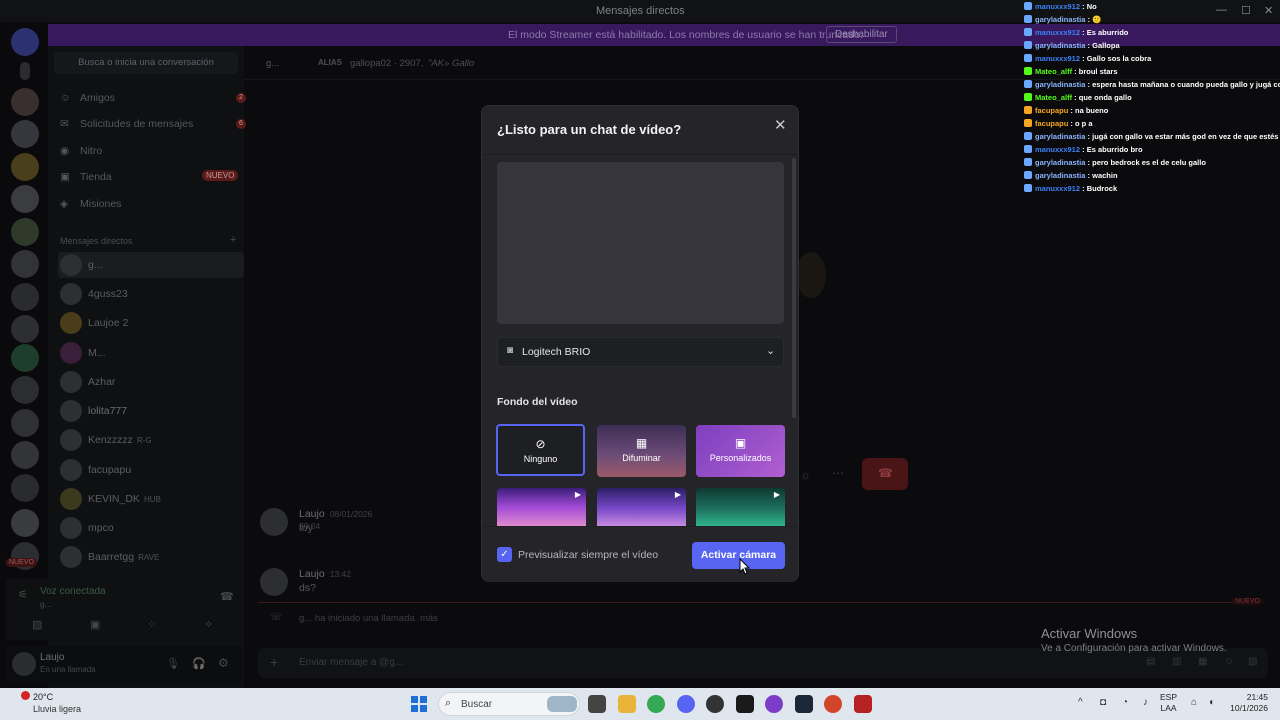 This screenshot has height=720, width=1280. I want to click on nav-message-requests: ✉ Solicitudes de mensajes 6, so click(153, 124).